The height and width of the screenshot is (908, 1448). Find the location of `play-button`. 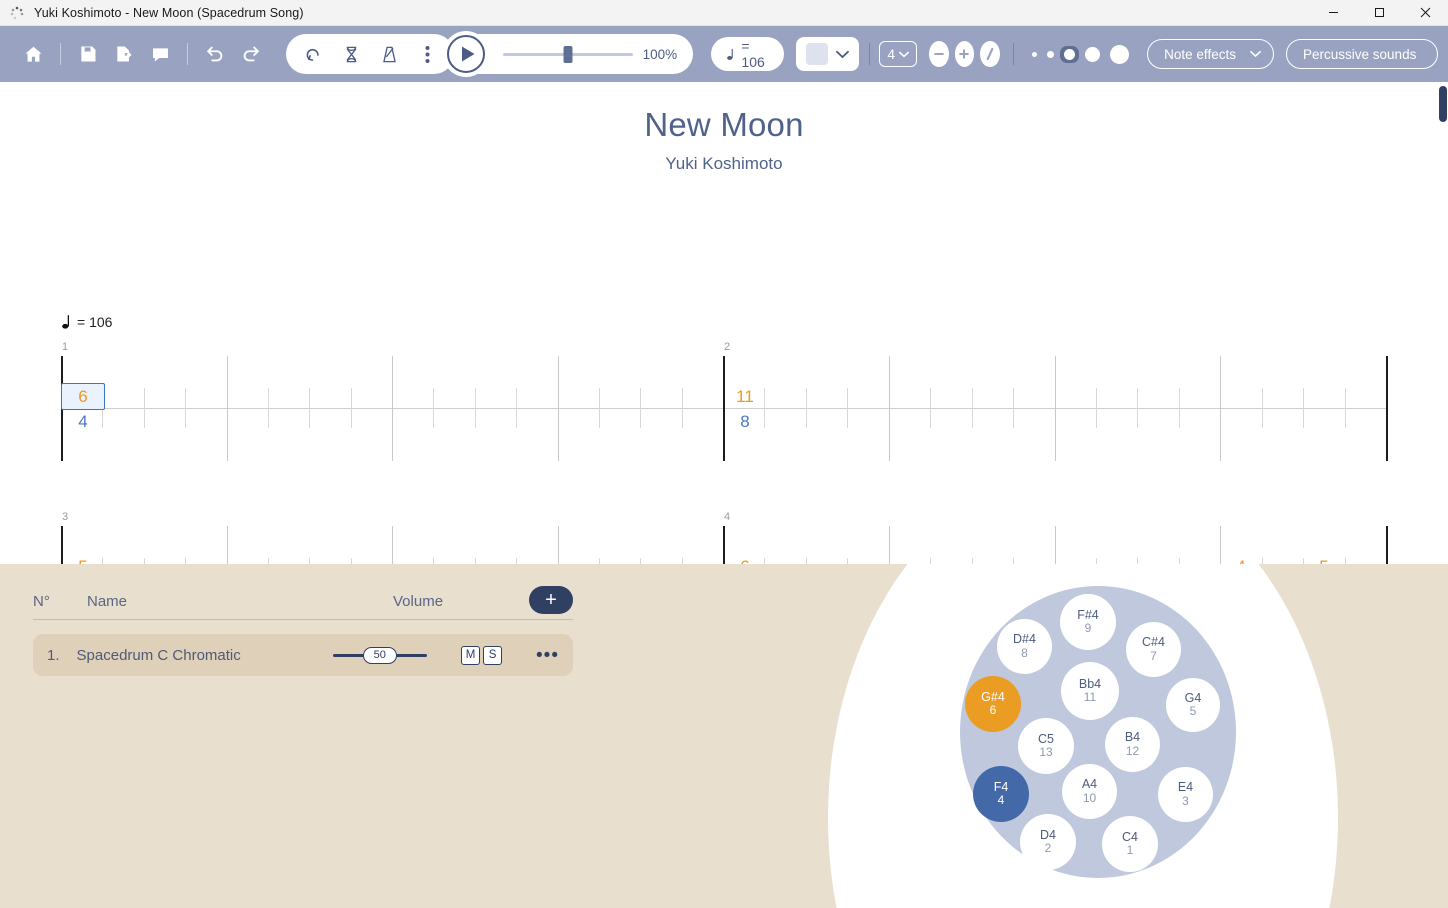

play-button is located at coordinates (465, 54).